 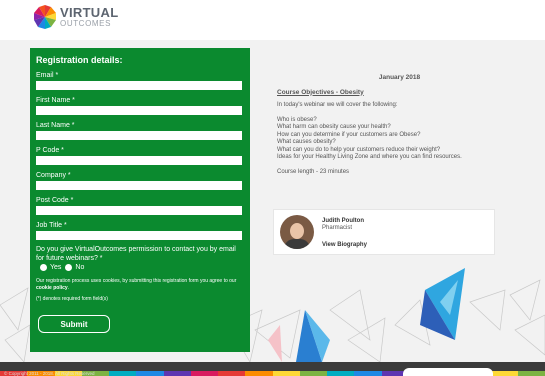 What do you see at coordinates (139, 160) in the screenshot?
I see `p-code-field` at bounding box center [139, 160].